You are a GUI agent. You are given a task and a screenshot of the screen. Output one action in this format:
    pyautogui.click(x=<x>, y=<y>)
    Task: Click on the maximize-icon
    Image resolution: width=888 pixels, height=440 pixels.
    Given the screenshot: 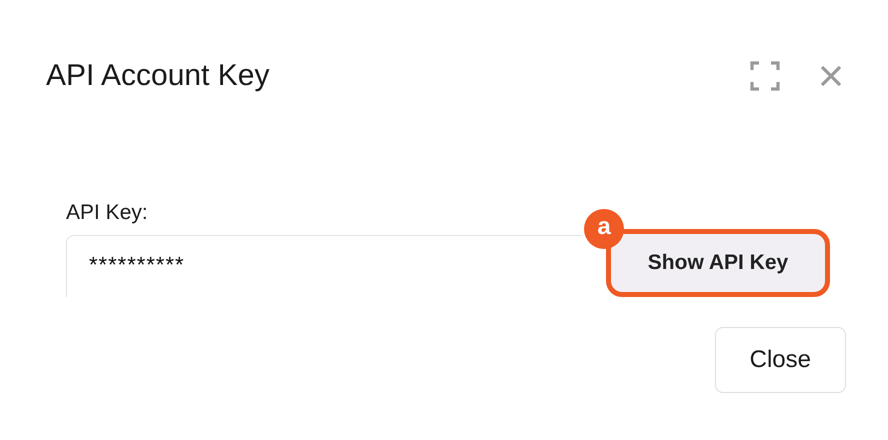 What is the action you would take?
    pyautogui.click(x=765, y=76)
    